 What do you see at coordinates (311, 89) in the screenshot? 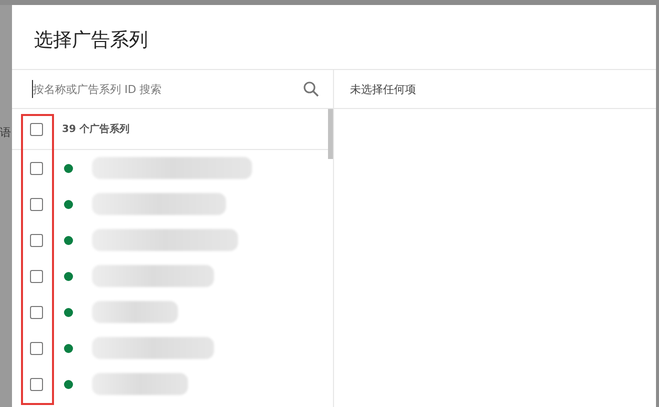
I see `search-icon` at bounding box center [311, 89].